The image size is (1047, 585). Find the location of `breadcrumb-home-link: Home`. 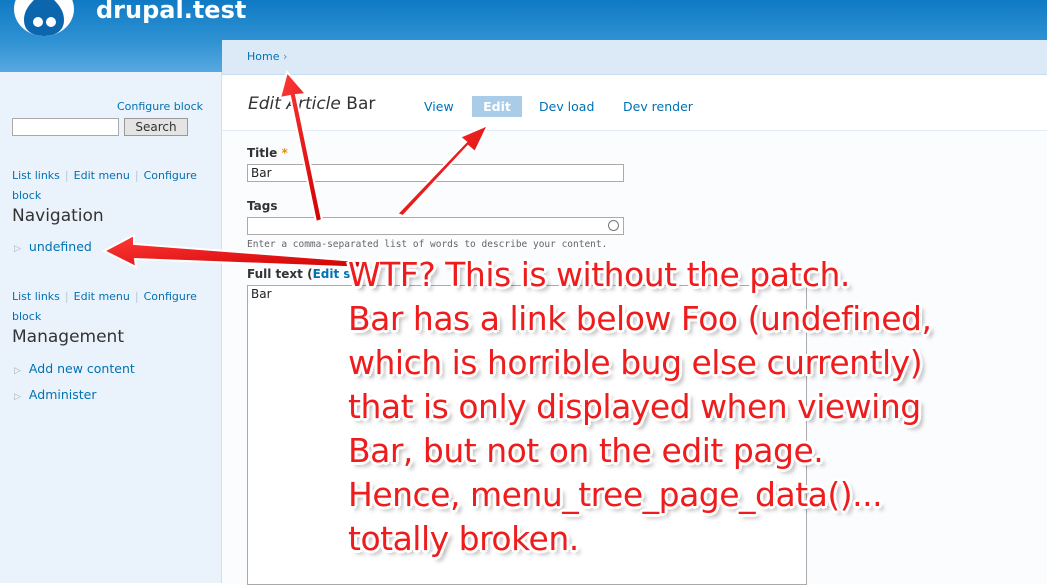

breadcrumb-home-link: Home is located at coordinates (263, 56).